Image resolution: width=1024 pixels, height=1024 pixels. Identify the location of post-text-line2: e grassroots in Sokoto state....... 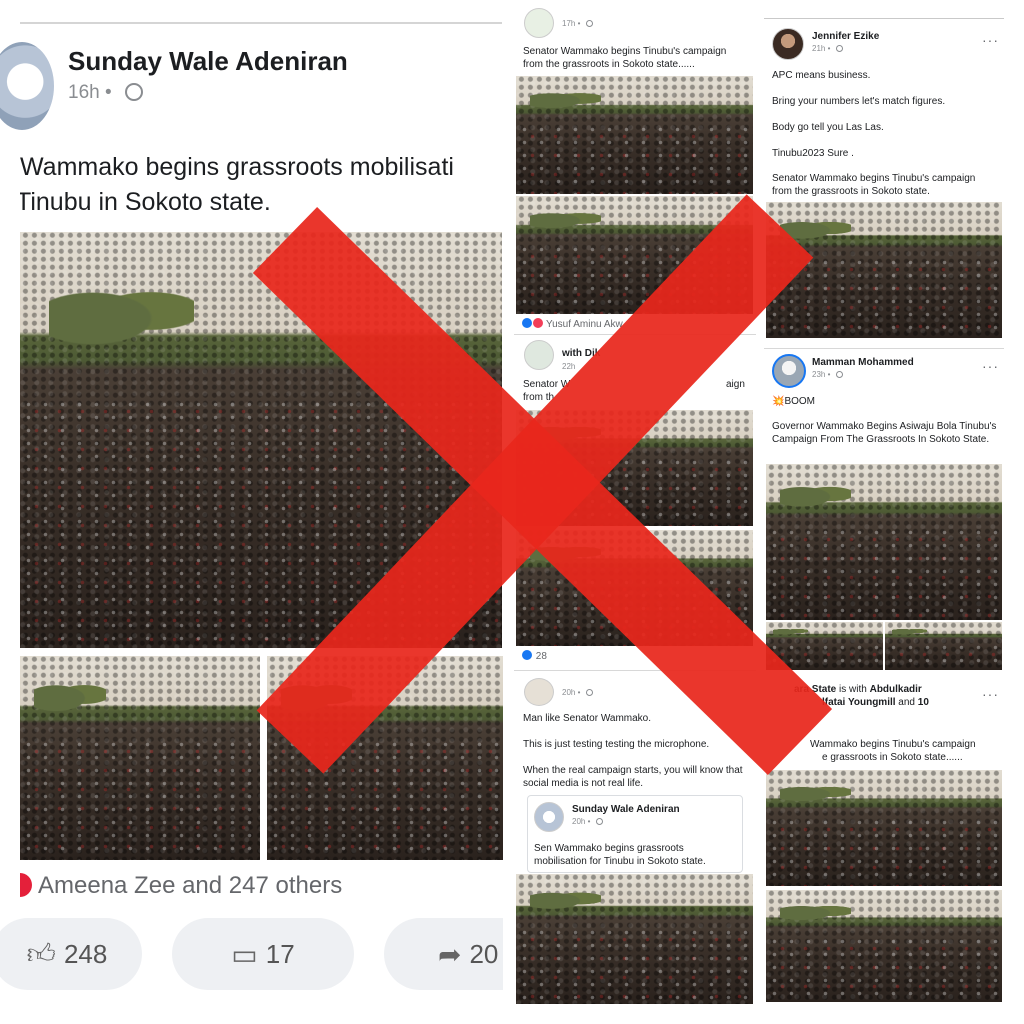
(892, 757).